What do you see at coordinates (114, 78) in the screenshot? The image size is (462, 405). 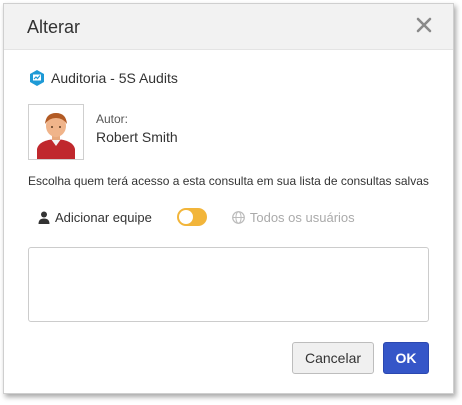 I see `breadcrumb-text: Auditoria - 5S Audits` at bounding box center [114, 78].